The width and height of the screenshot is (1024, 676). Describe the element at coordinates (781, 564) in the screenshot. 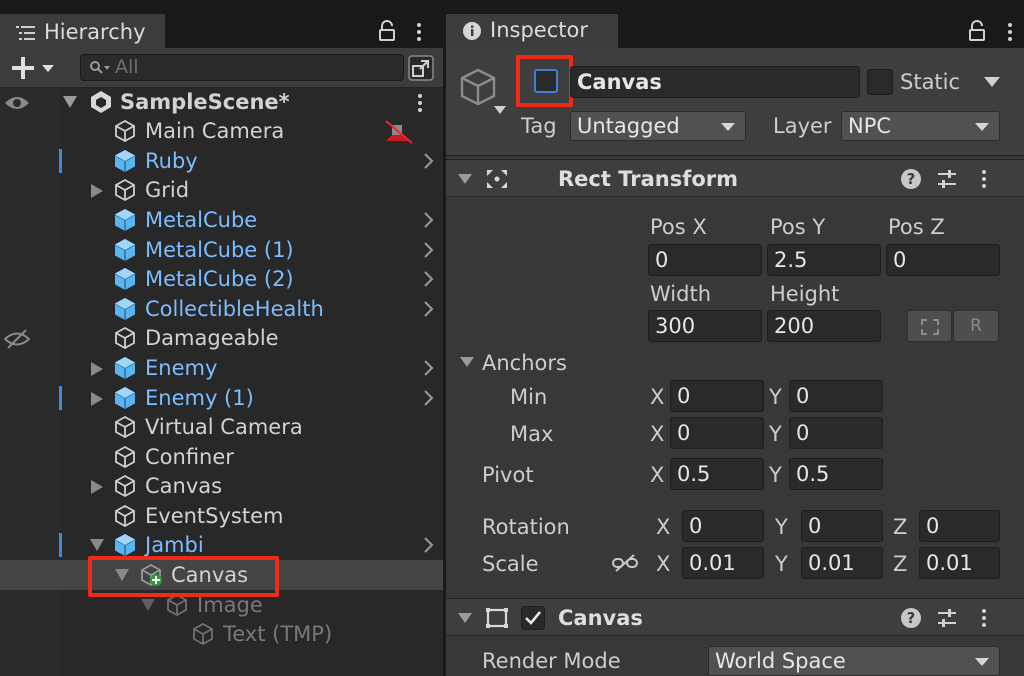

I see `axis-y-label: Y` at that location.